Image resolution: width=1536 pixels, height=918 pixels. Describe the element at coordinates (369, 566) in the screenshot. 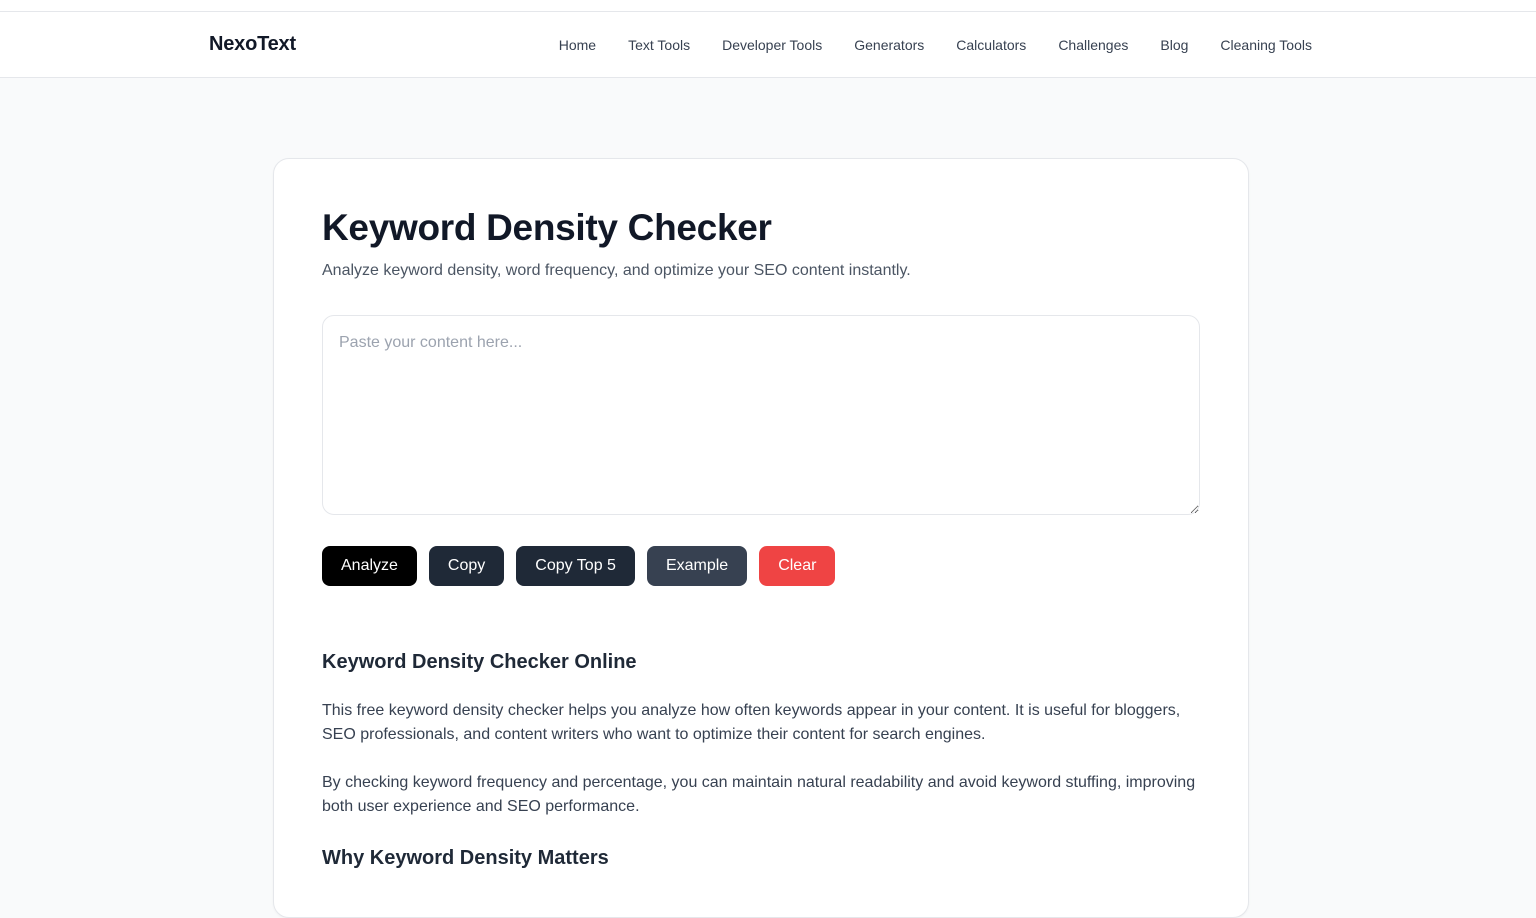

I see `analyze-button: Analyze` at that location.